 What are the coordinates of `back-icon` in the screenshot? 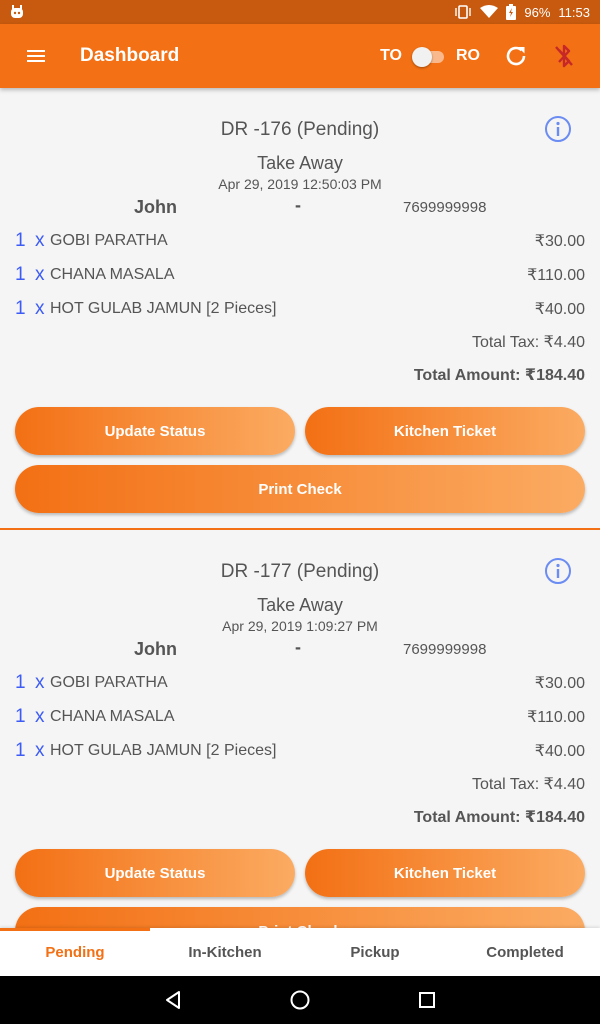 It's located at (173, 1000).